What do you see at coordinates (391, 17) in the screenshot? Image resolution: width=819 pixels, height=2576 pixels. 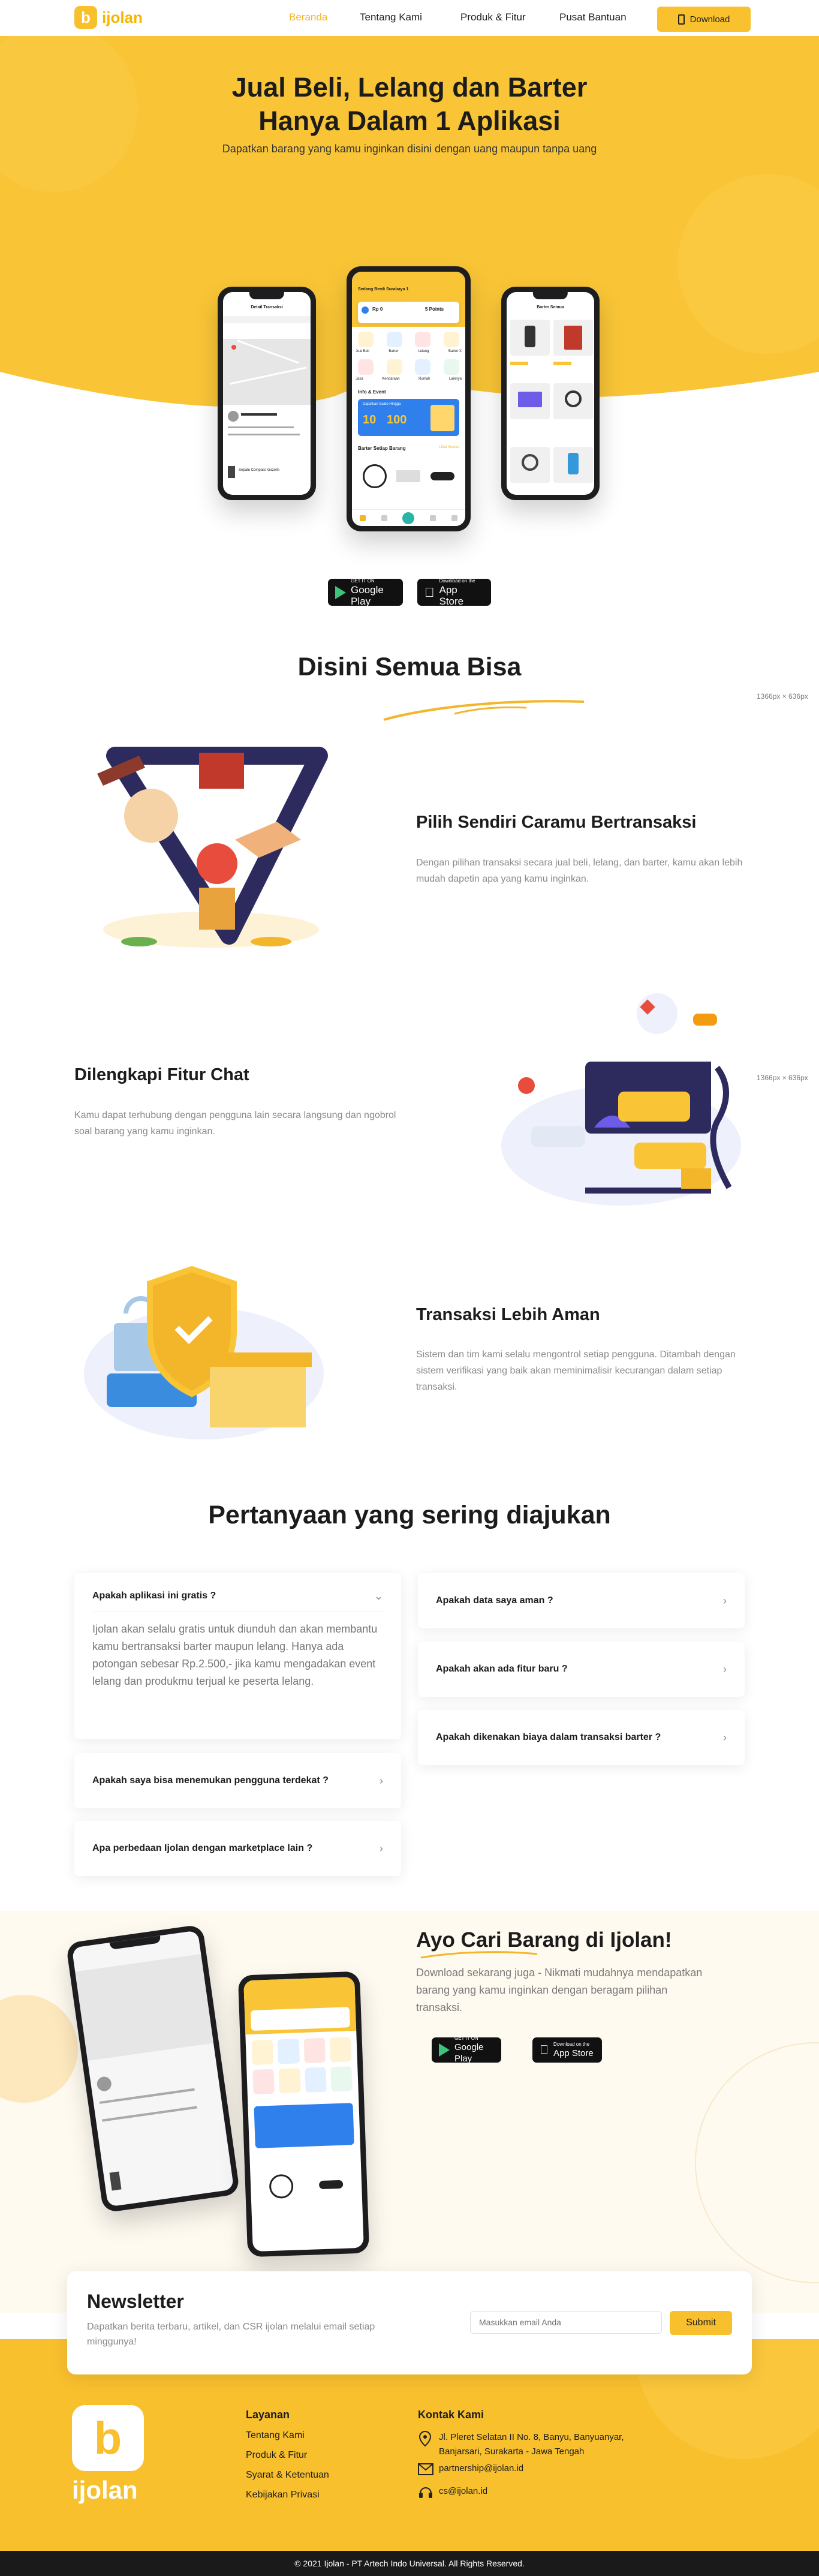 I see `nav-link-tentang: Tentang Kami` at bounding box center [391, 17].